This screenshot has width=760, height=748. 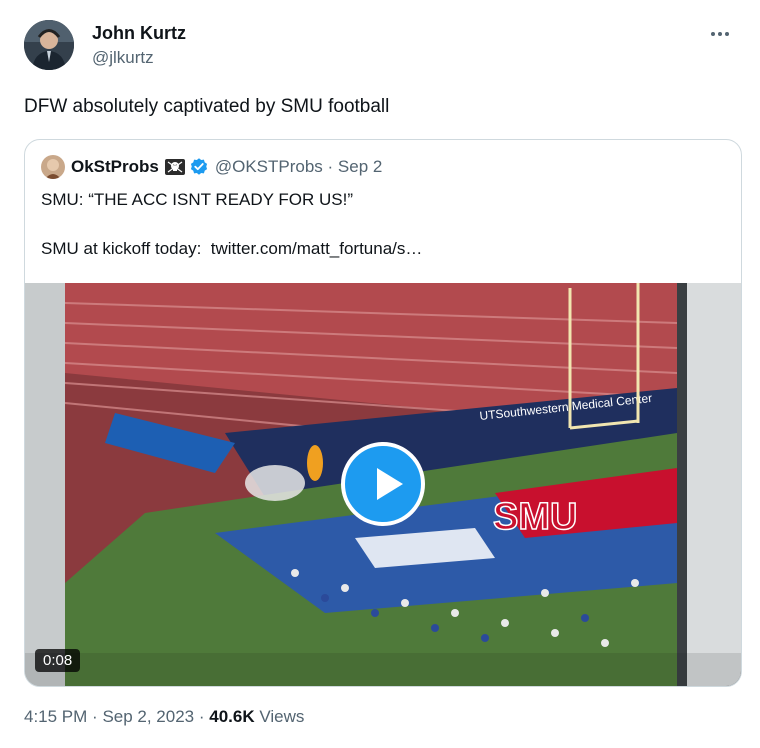 What do you see at coordinates (139, 33) in the screenshot?
I see `author-name: John Kurtz` at bounding box center [139, 33].